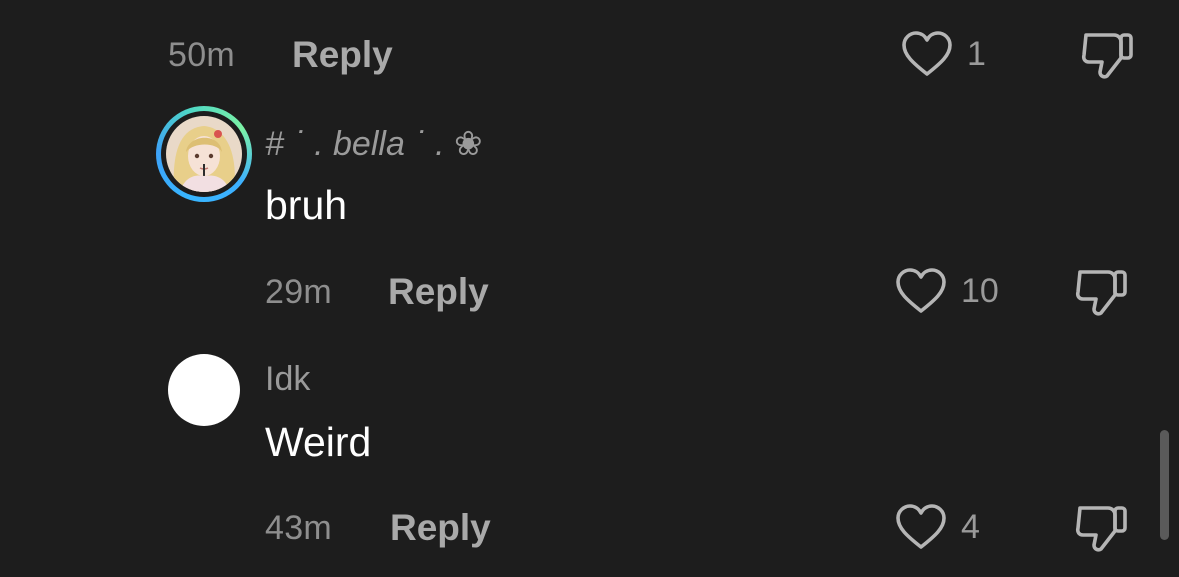 This screenshot has width=1179, height=577. What do you see at coordinates (318, 442) in the screenshot?
I see `comment-text: Weird` at bounding box center [318, 442].